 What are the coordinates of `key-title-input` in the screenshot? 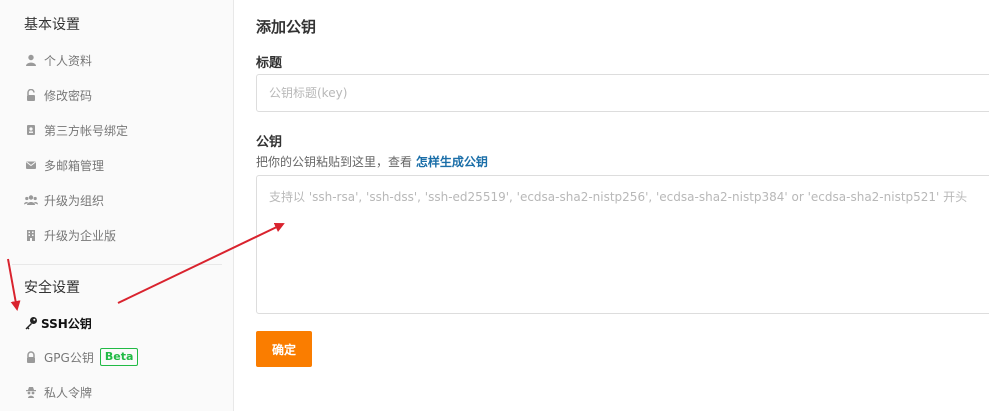 It's located at (622, 93).